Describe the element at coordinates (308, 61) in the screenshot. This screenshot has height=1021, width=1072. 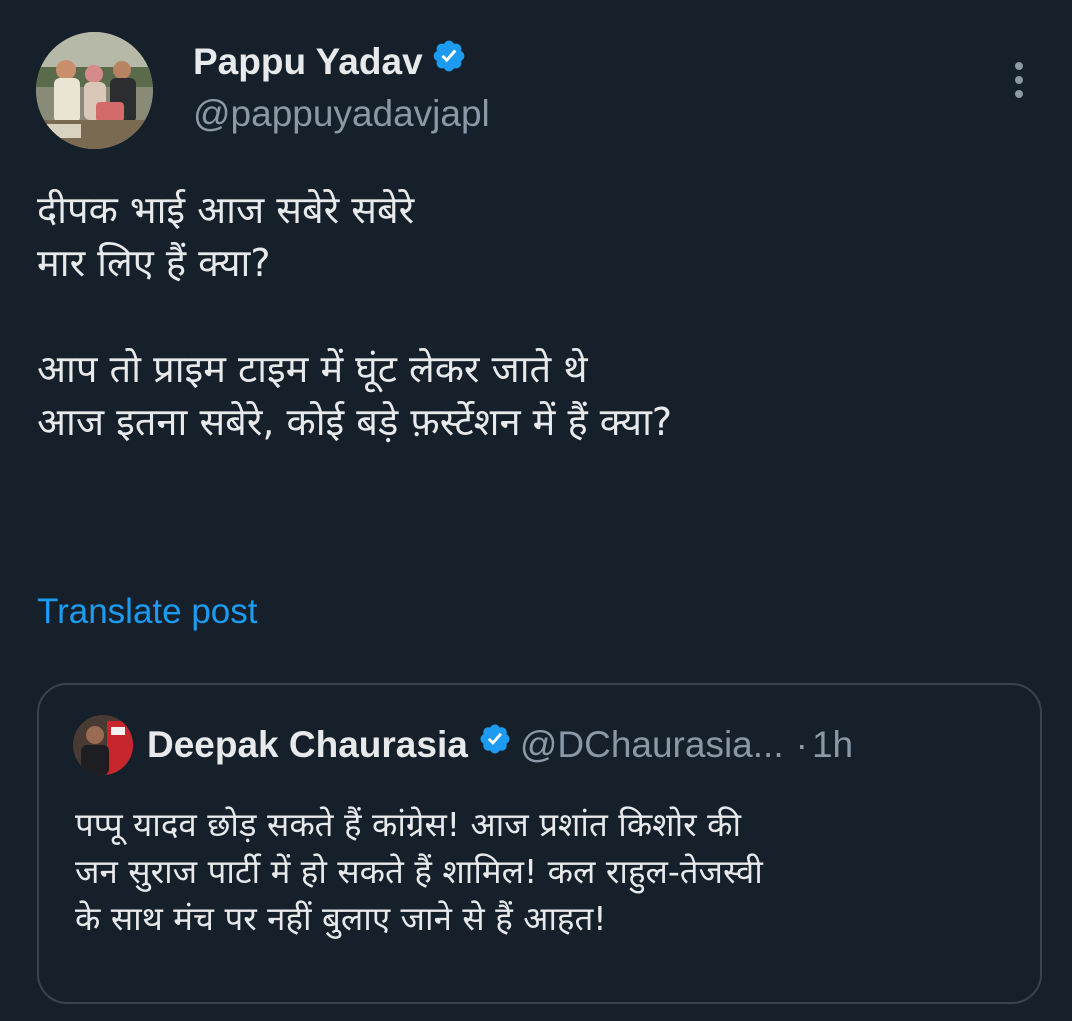
I see `author-name: Pappu Yadav` at that location.